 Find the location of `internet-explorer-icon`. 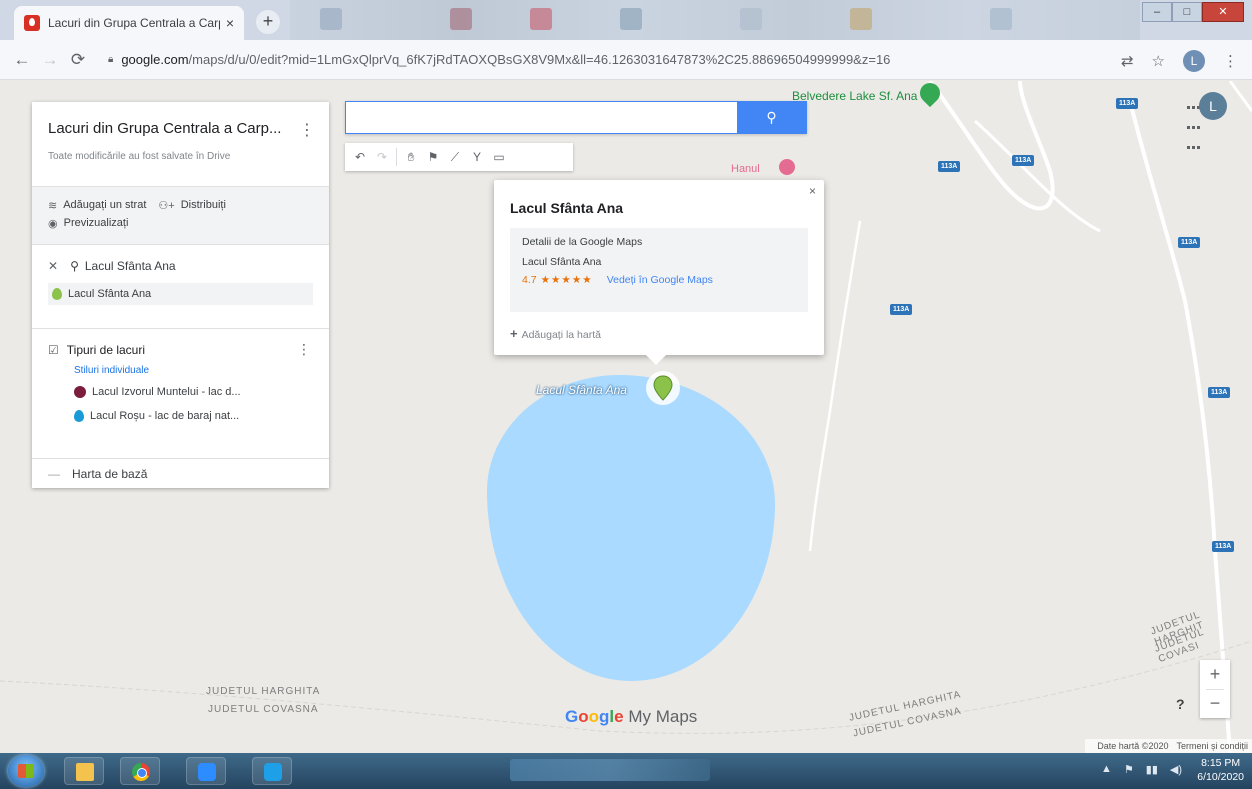

internet-explorer-icon is located at coordinates (273, 772).